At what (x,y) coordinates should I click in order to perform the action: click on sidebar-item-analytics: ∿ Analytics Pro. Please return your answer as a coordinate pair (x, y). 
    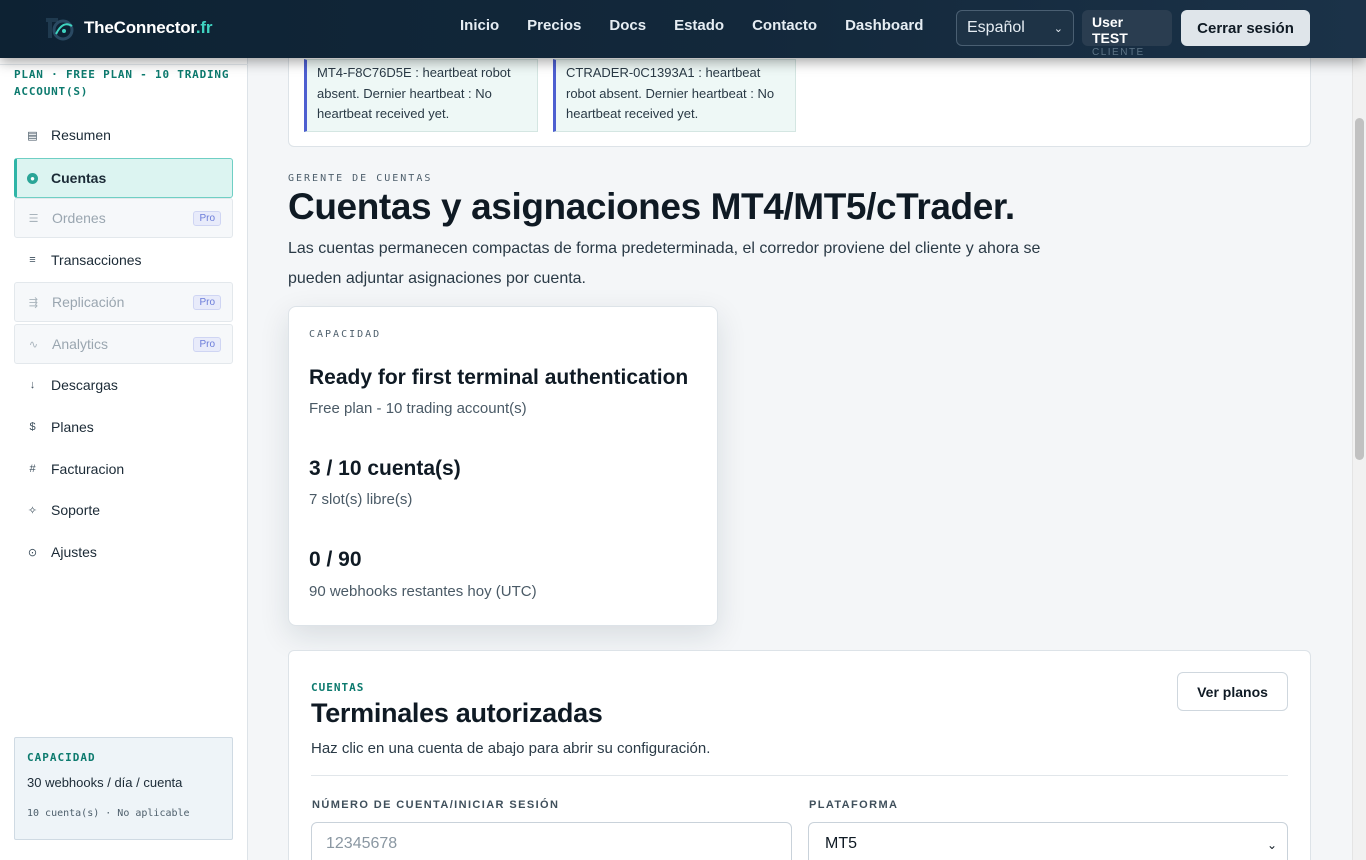
    Looking at the image, I should click on (123, 344).